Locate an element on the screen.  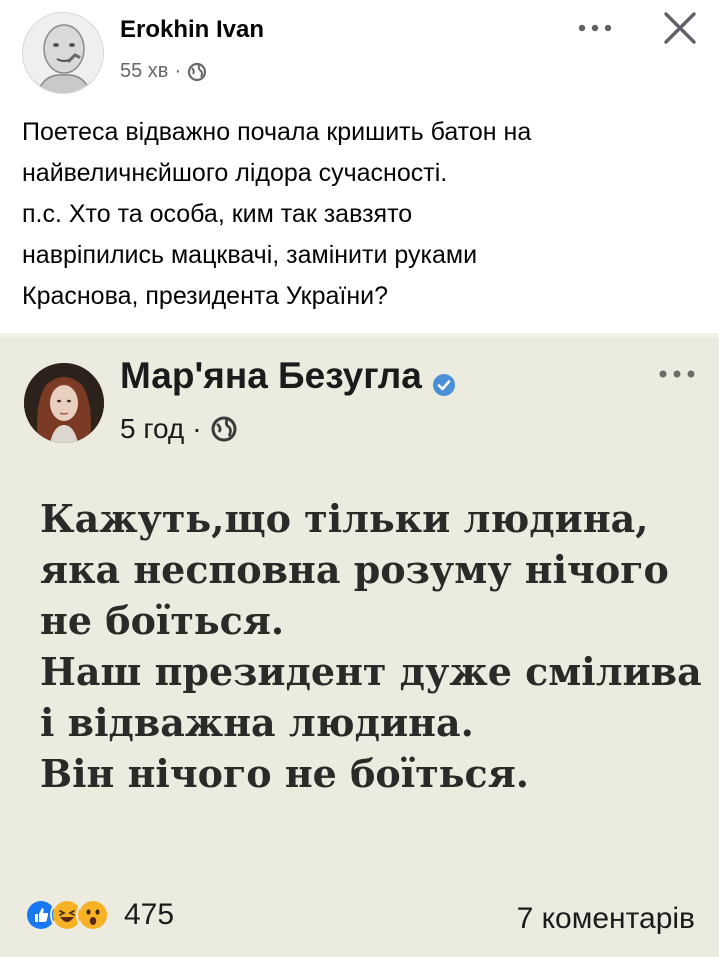
author-avatar is located at coordinates (63, 53).